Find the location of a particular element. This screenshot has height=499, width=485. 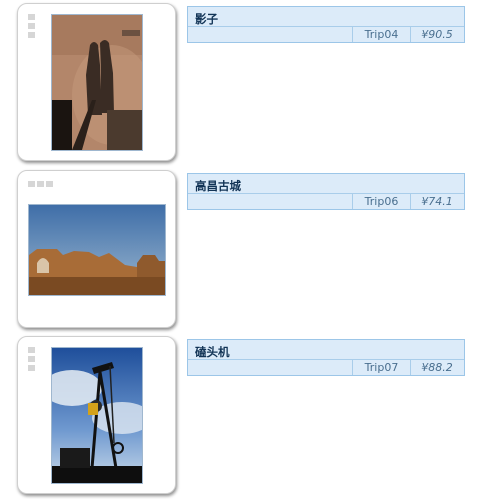

price: ¥90.5 is located at coordinates (437, 34).